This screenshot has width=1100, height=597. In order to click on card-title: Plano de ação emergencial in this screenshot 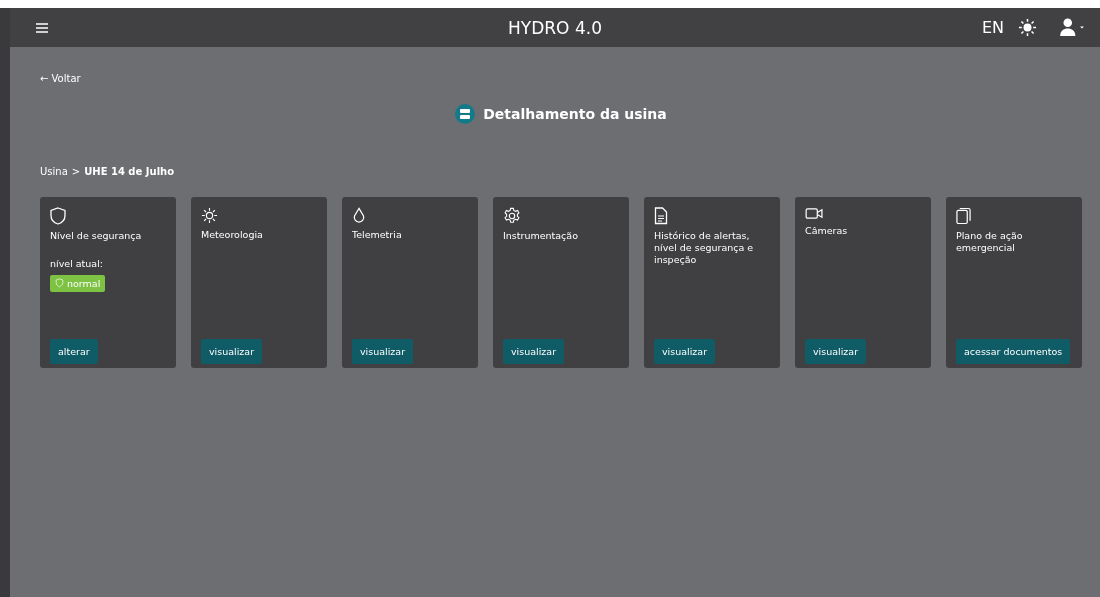, I will do `click(990, 242)`.